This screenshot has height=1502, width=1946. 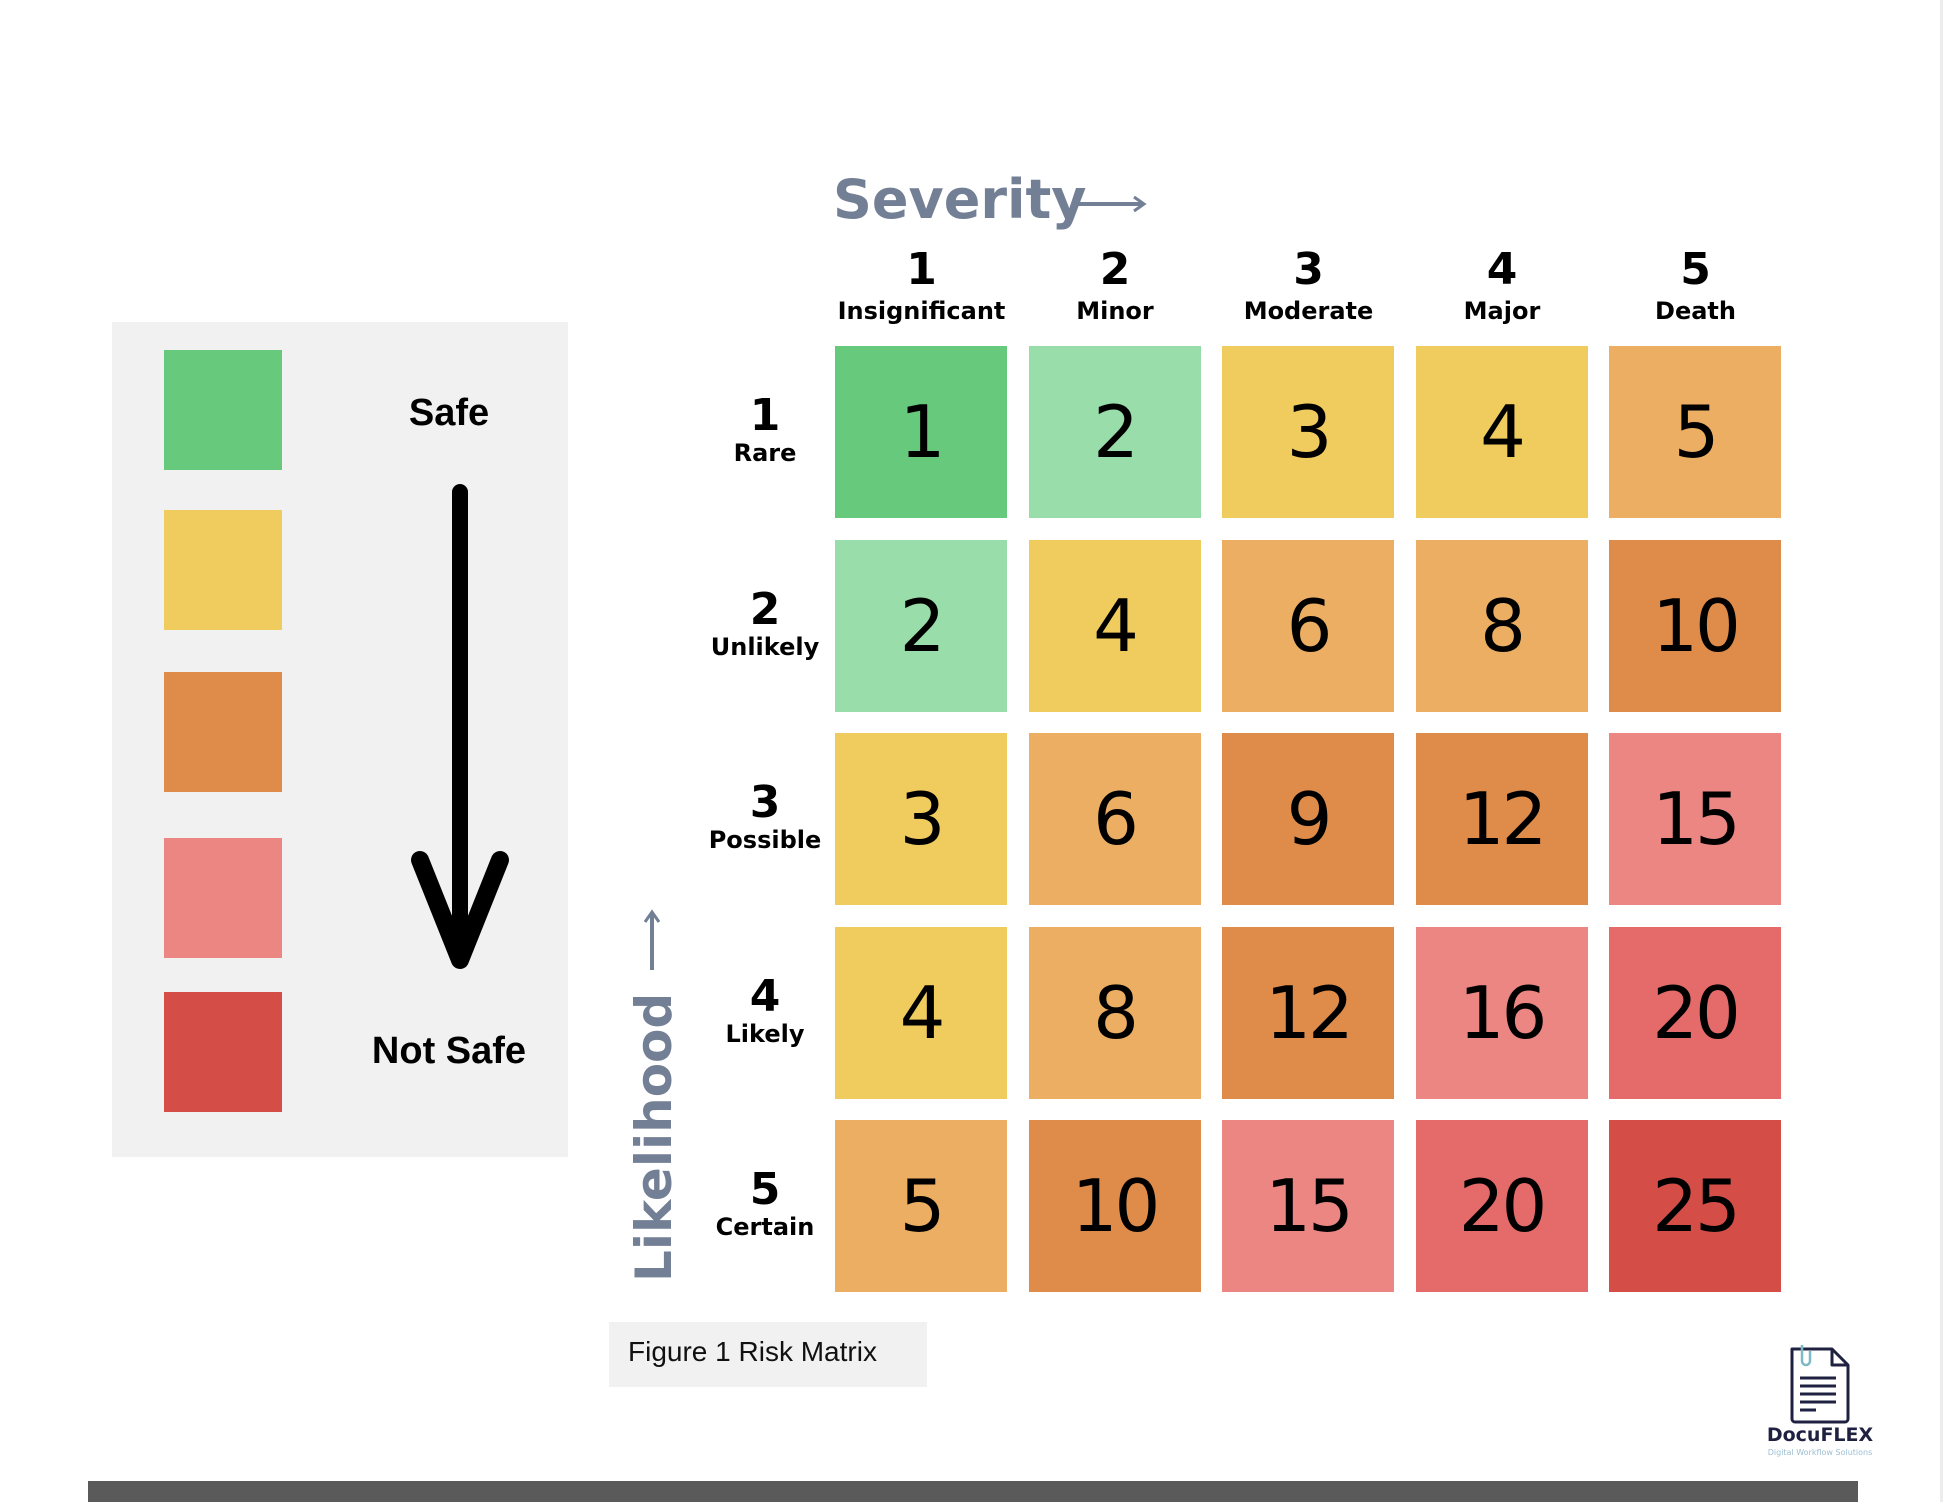 What do you see at coordinates (1502, 269) in the screenshot?
I see `severity-level-number: 4` at bounding box center [1502, 269].